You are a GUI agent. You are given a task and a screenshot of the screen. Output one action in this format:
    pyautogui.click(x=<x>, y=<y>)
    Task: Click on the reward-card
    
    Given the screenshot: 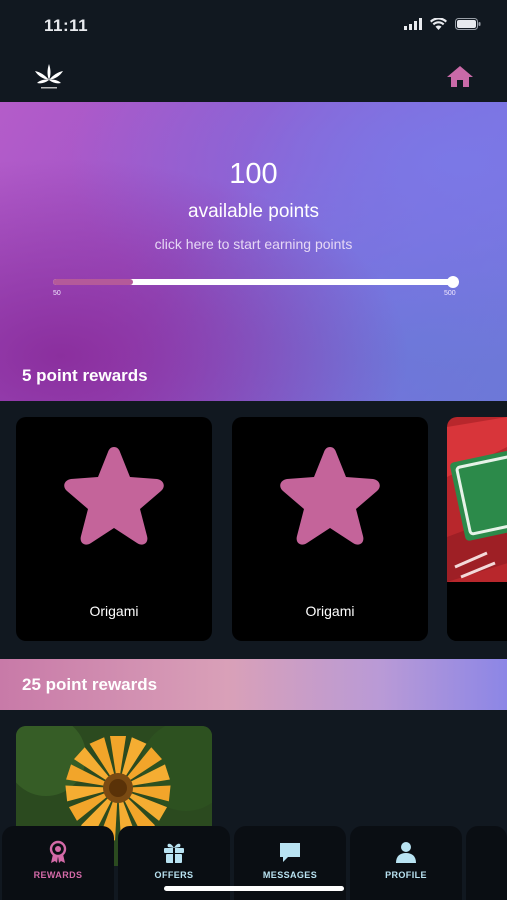 What is the action you would take?
    pyautogui.click(x=477, y=529)
    